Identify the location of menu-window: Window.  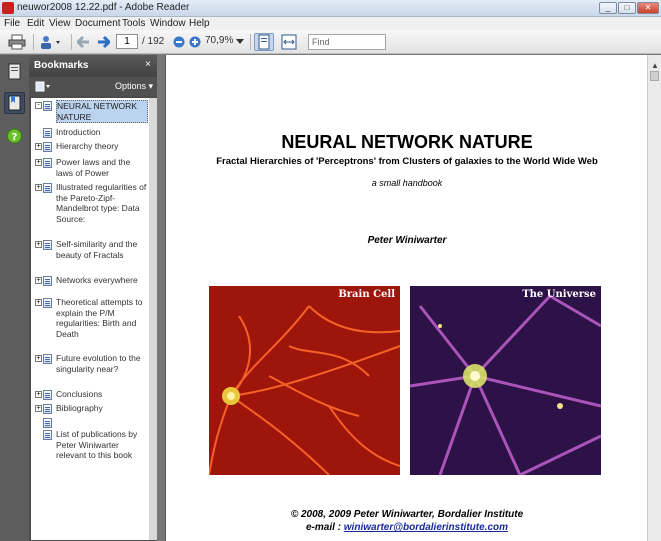
(168, 23).